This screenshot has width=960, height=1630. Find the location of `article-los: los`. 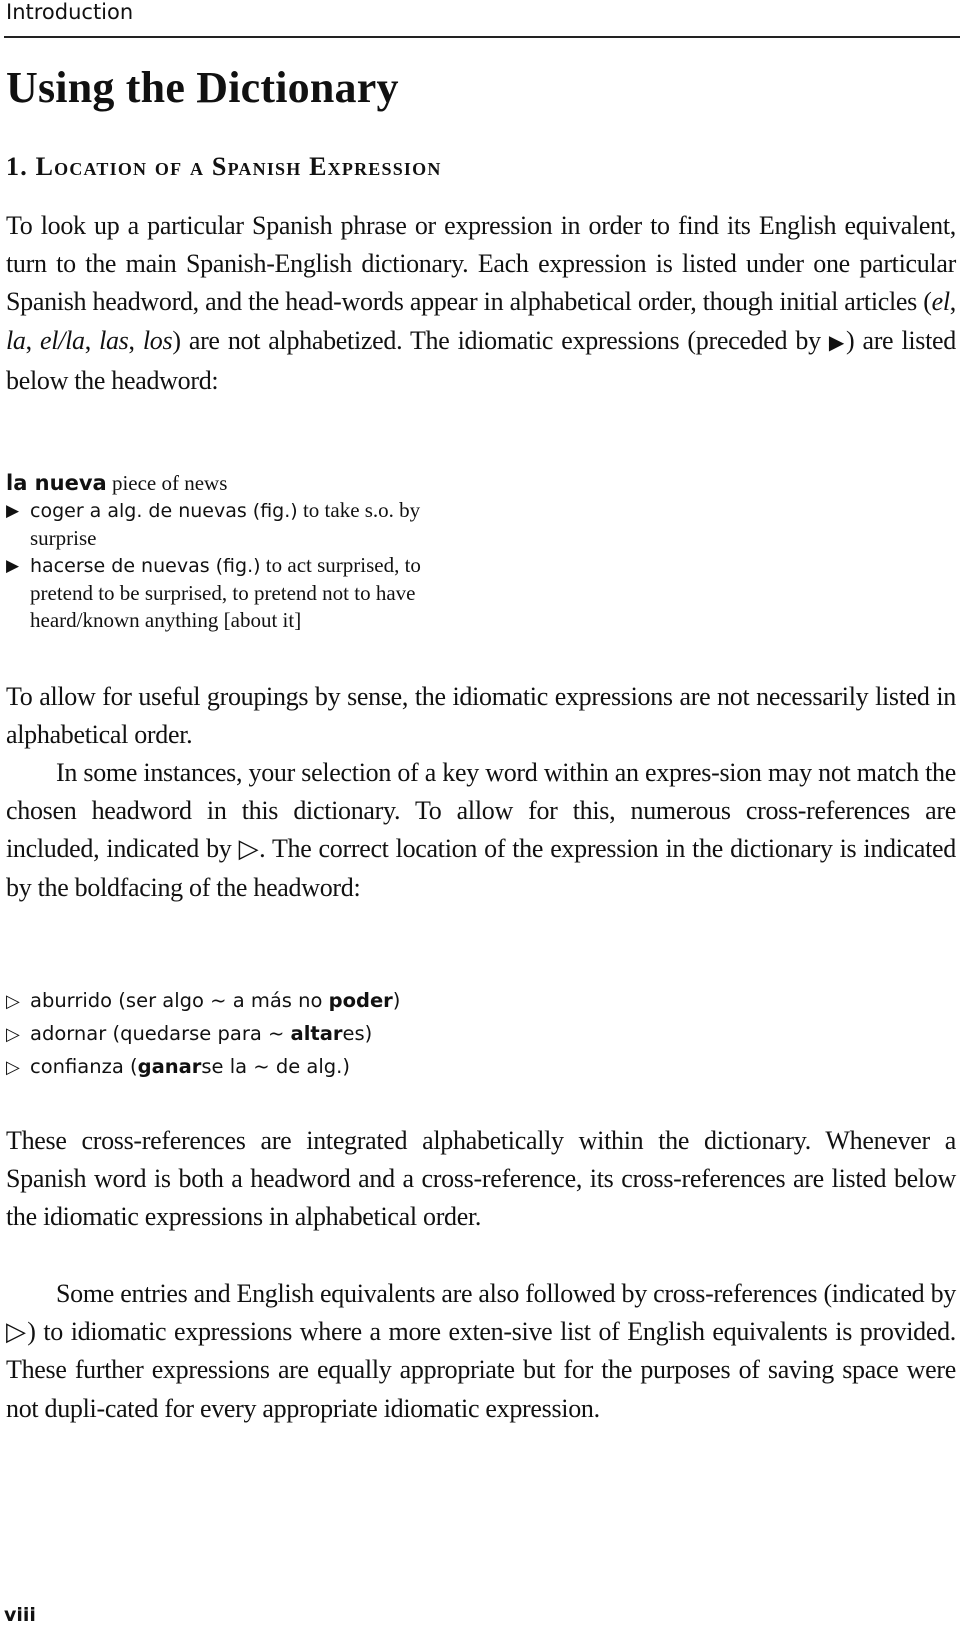

article-los: los is located at coordinates (157, 340).